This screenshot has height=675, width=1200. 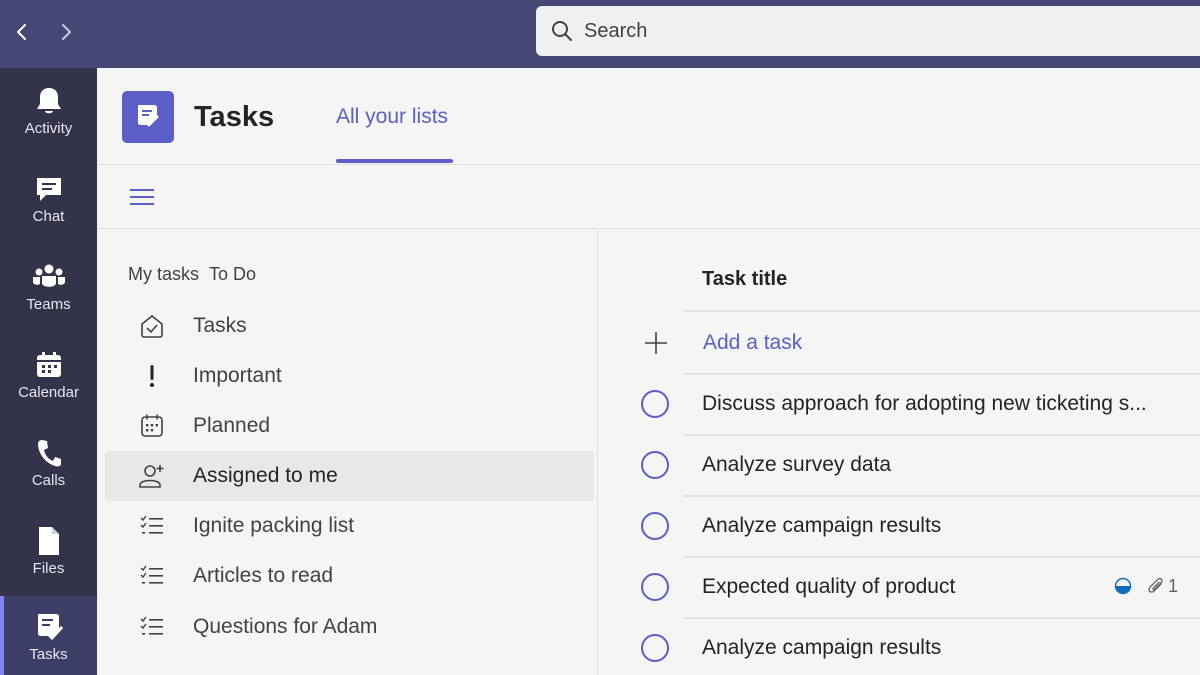 I want to click on list-item-label: Ignite packing list, so click(x=274, y=525).